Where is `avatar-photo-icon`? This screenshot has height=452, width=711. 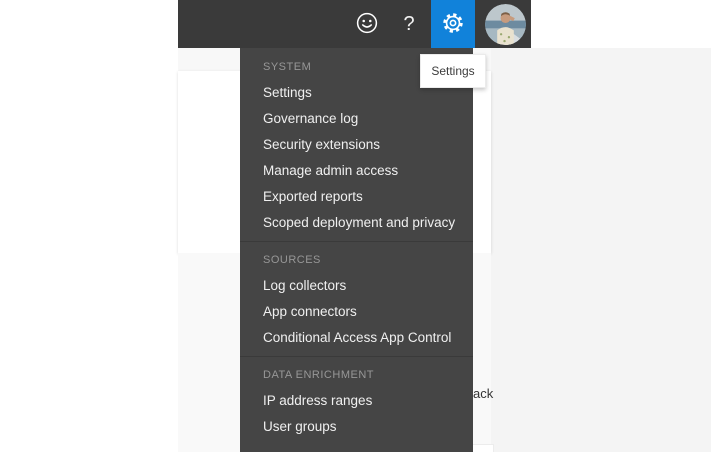 avatar-photo-icon is located at coordinates (505, 24).